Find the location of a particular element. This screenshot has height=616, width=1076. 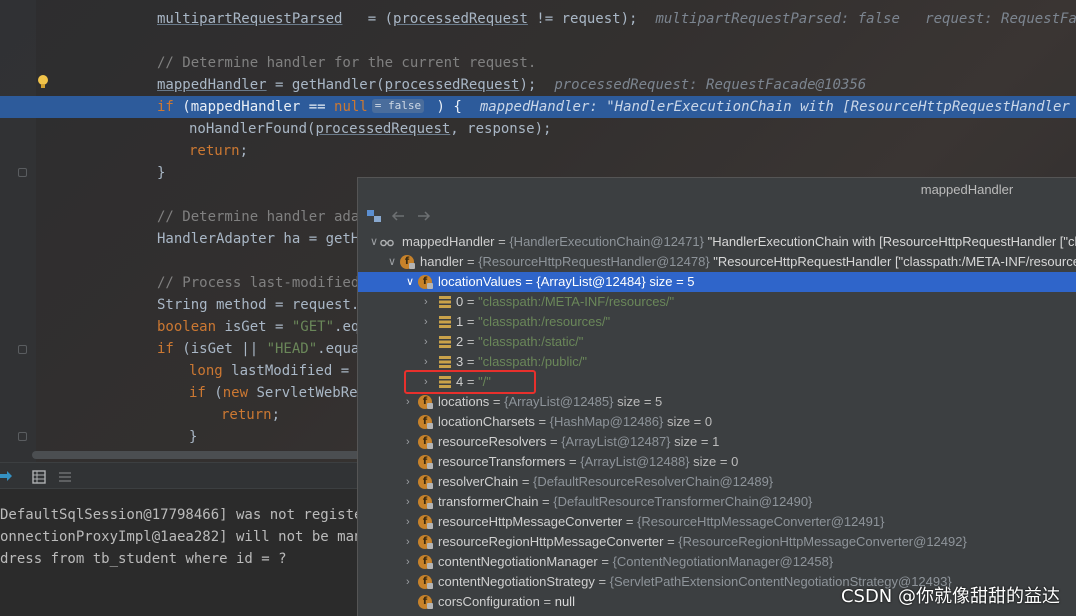

code-token: boolean is located at coordinates (187, 327).